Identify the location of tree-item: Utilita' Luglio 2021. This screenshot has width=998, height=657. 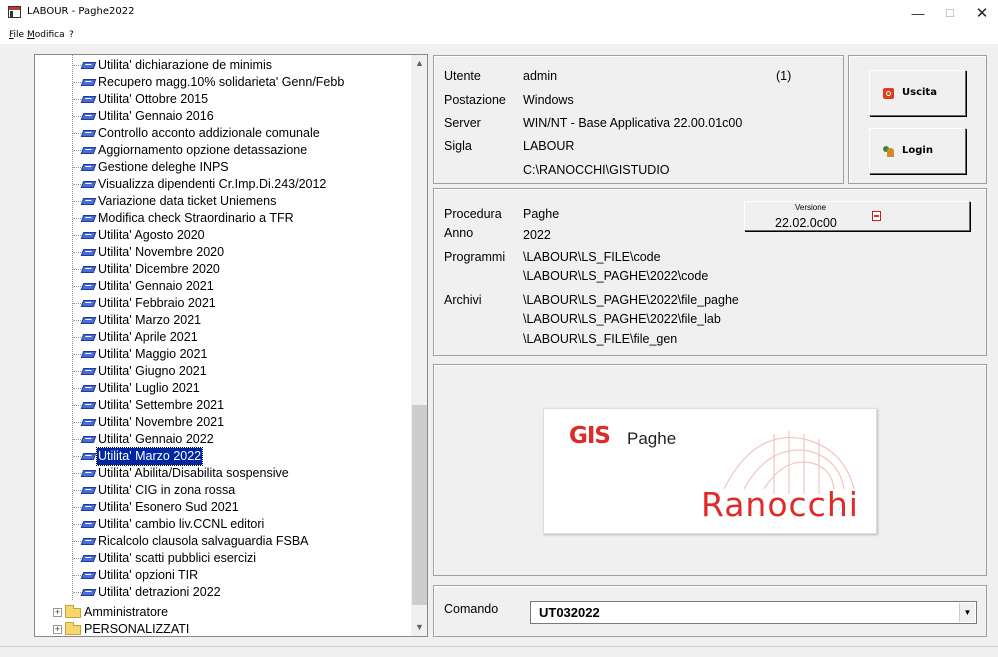
(223, 388).